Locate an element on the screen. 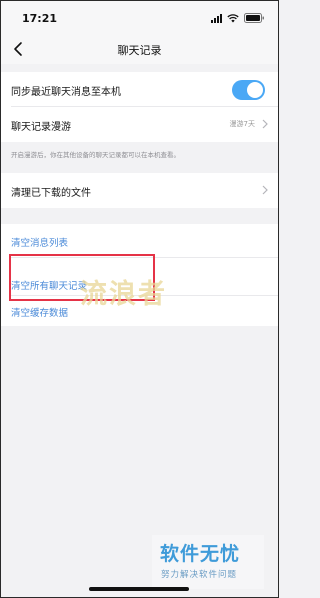 Image resolution: width=320 pixels, height=598 pixels. page-title: 聊天记录 is located at coordinates (139, 50).